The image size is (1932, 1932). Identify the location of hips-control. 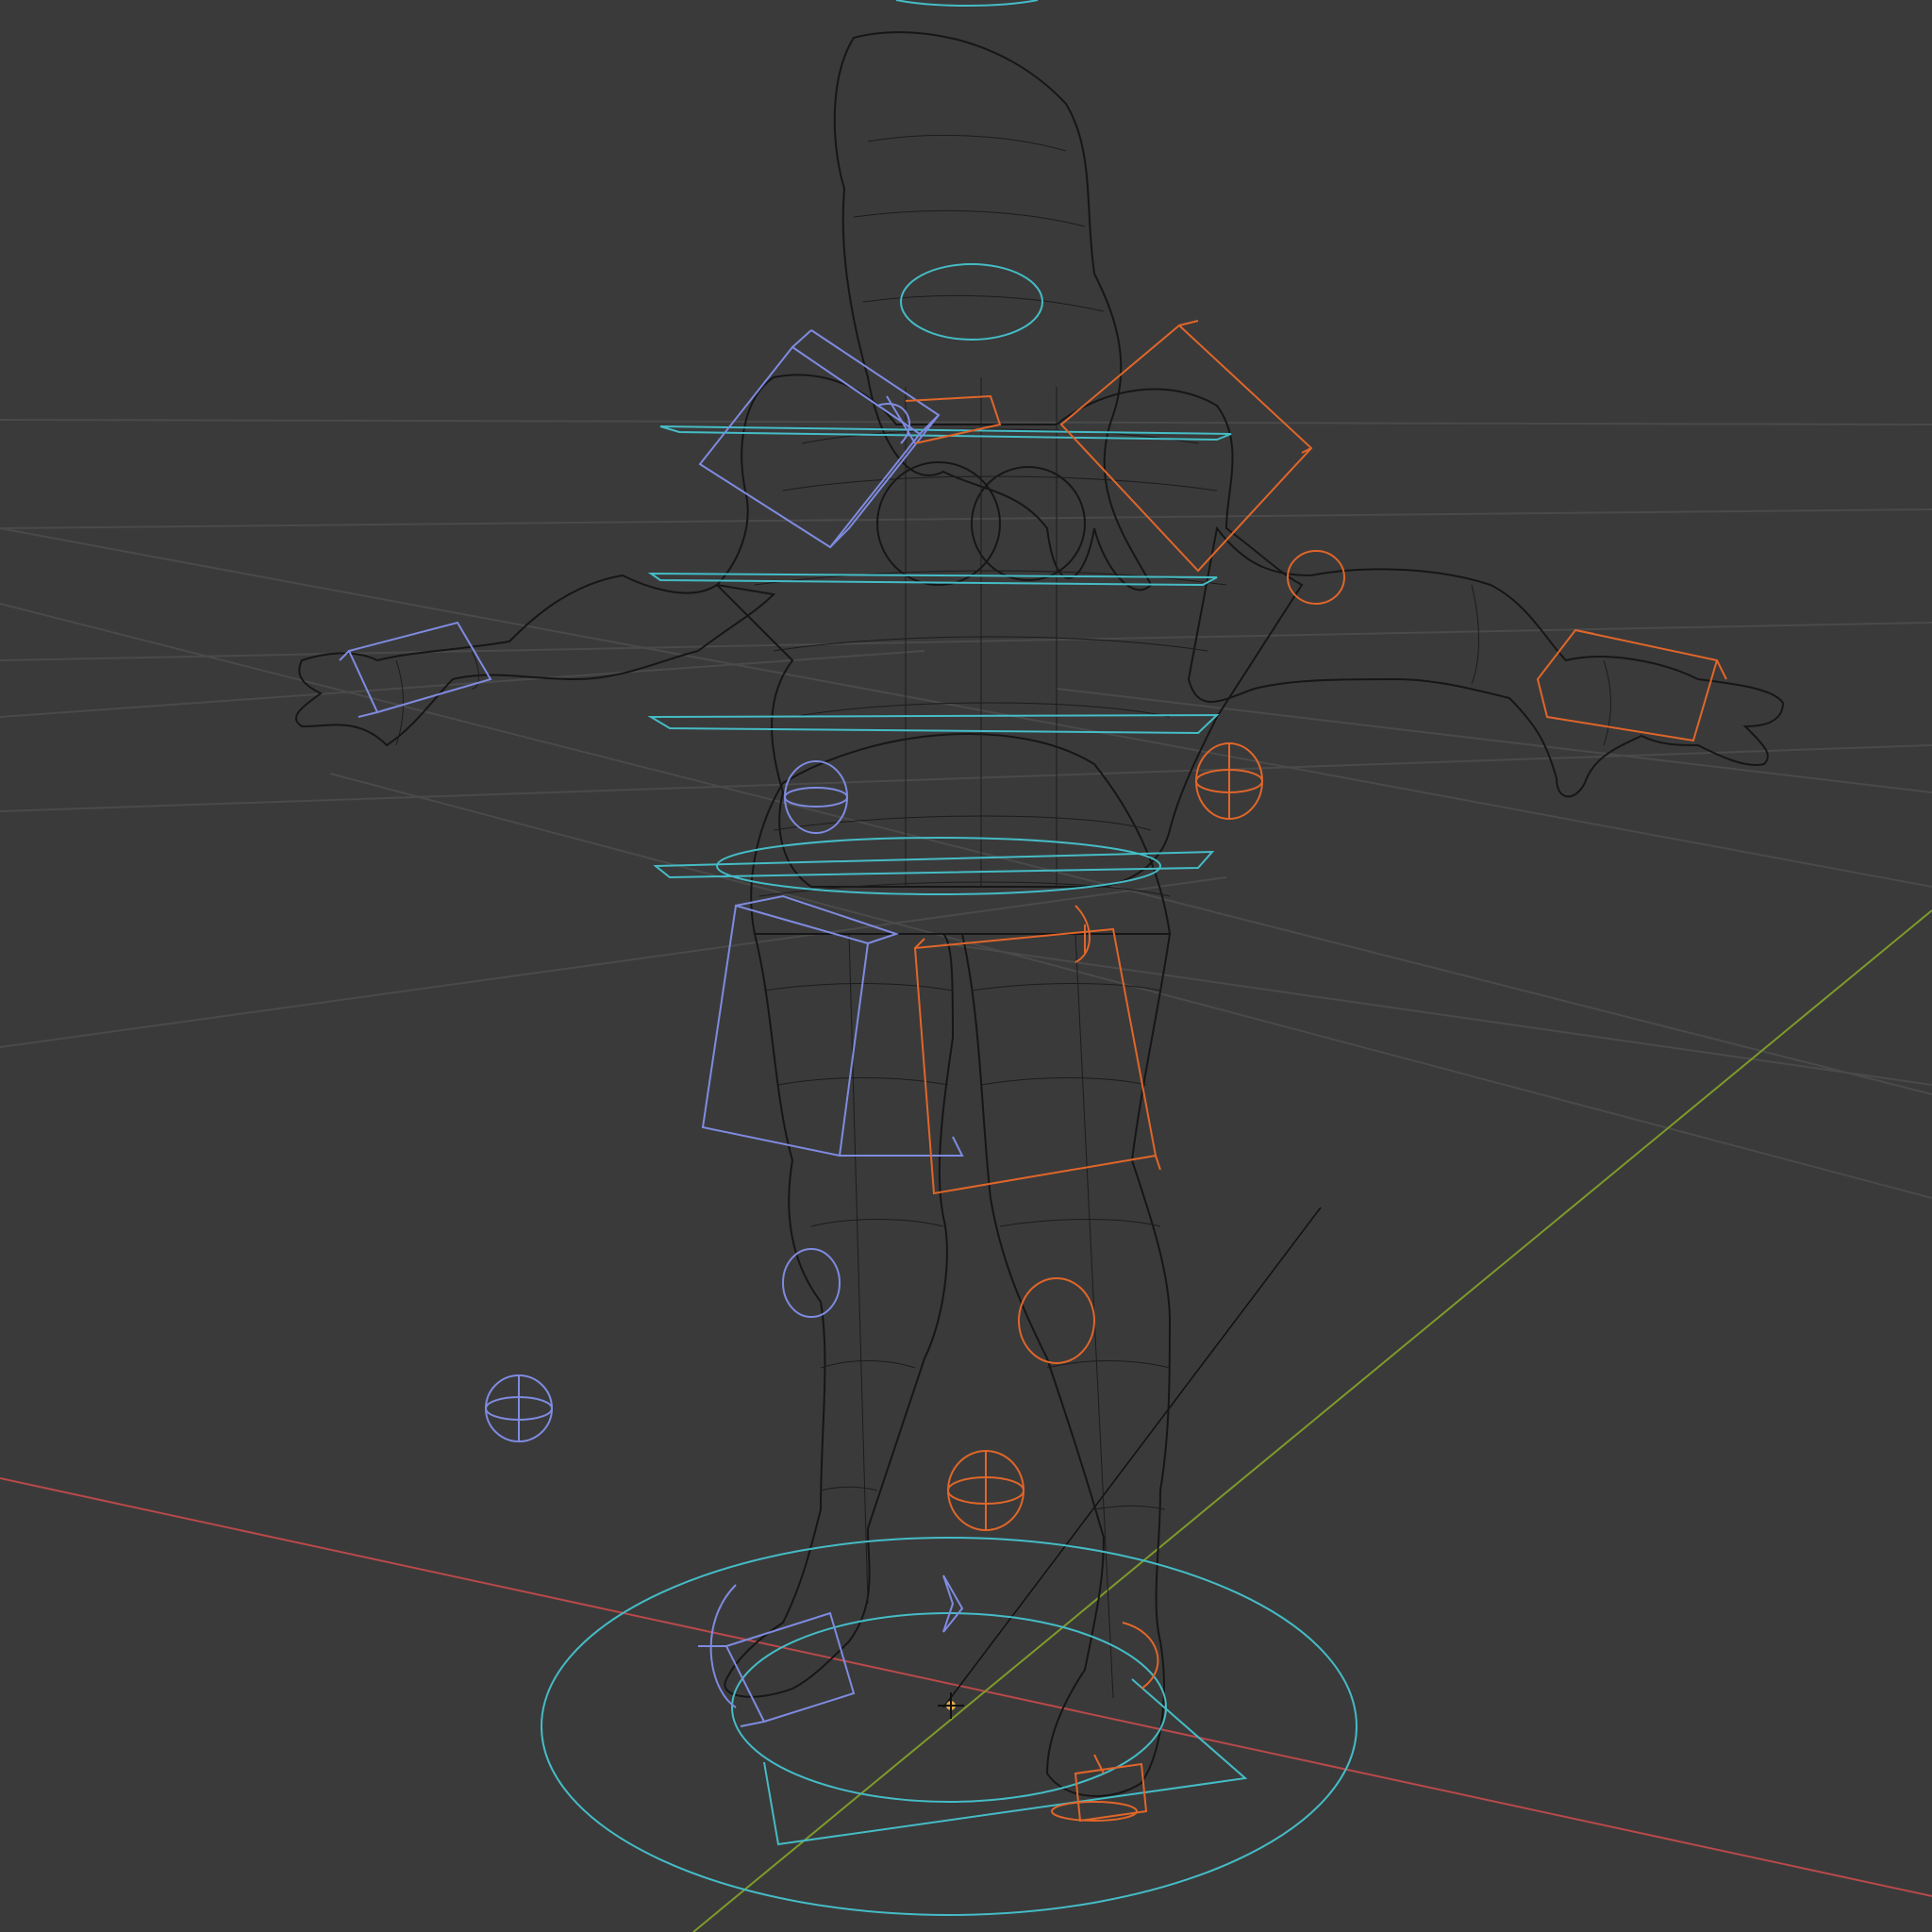
(934, 865).